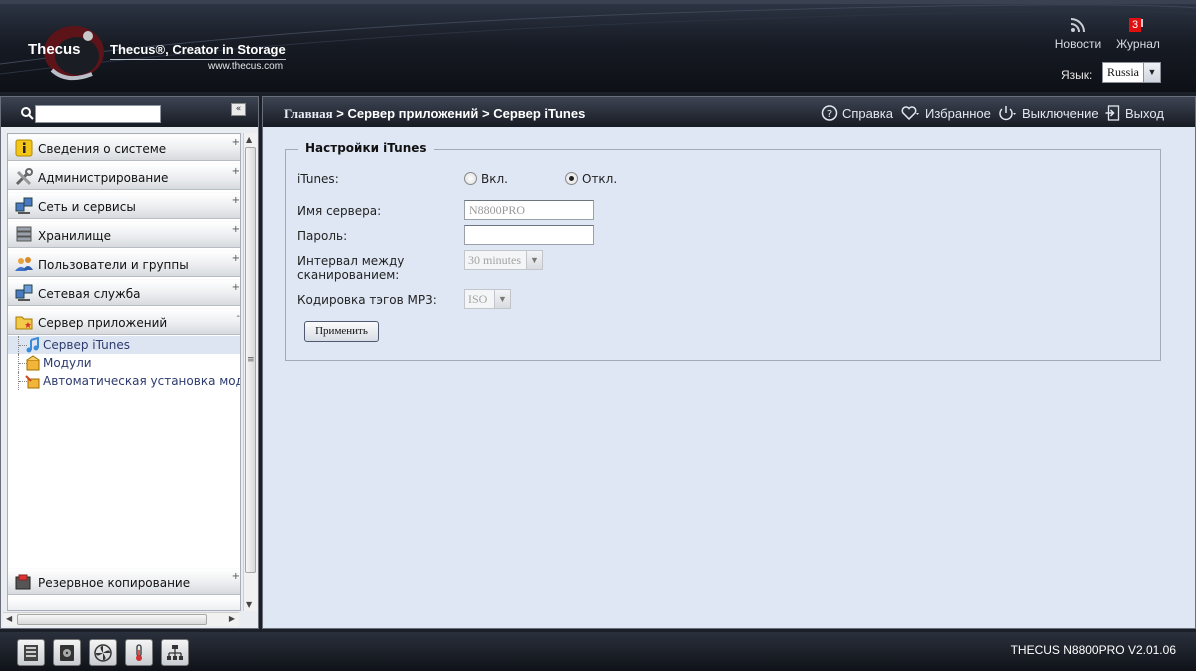 This screenshot has width=1196, height=671. I want to click on mp3-encoding-select: ISO ▼, so click(487, 299).